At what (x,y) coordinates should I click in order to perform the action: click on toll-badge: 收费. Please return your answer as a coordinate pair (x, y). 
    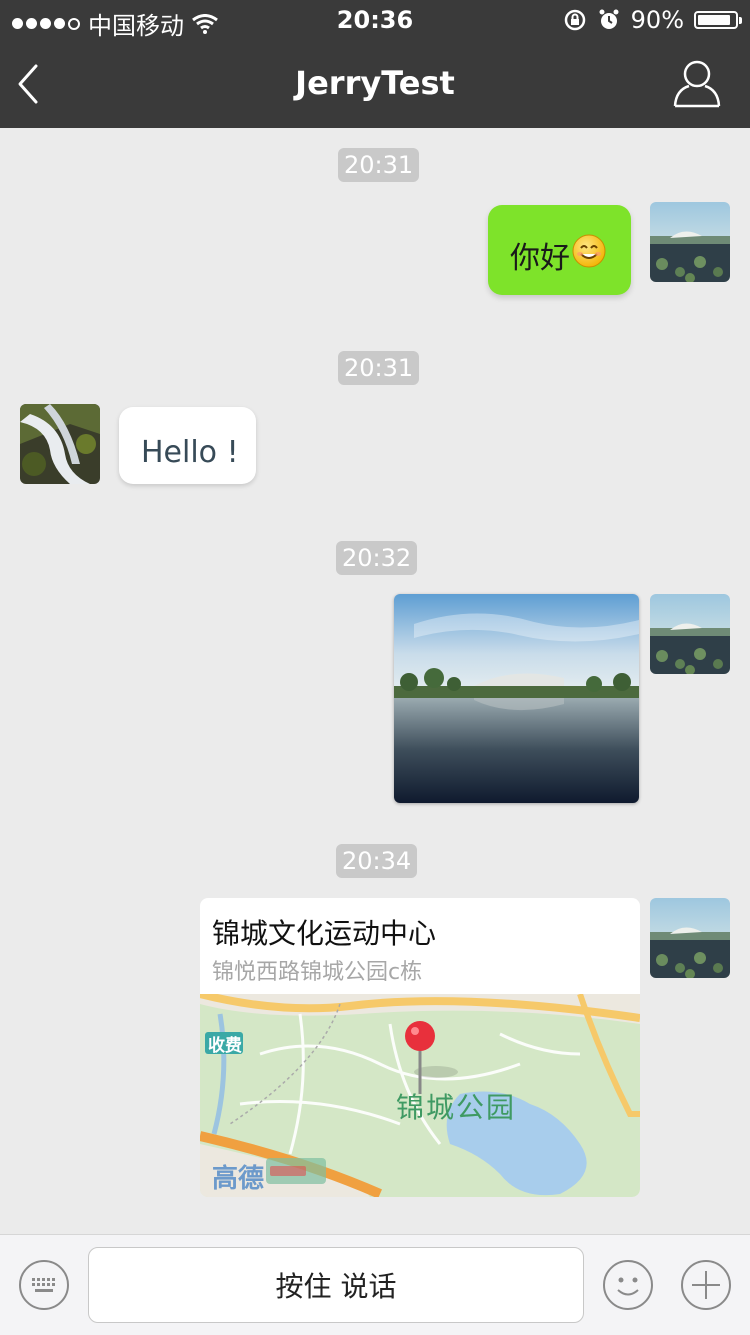
    Looking at the image, I should click on (225, 1046).